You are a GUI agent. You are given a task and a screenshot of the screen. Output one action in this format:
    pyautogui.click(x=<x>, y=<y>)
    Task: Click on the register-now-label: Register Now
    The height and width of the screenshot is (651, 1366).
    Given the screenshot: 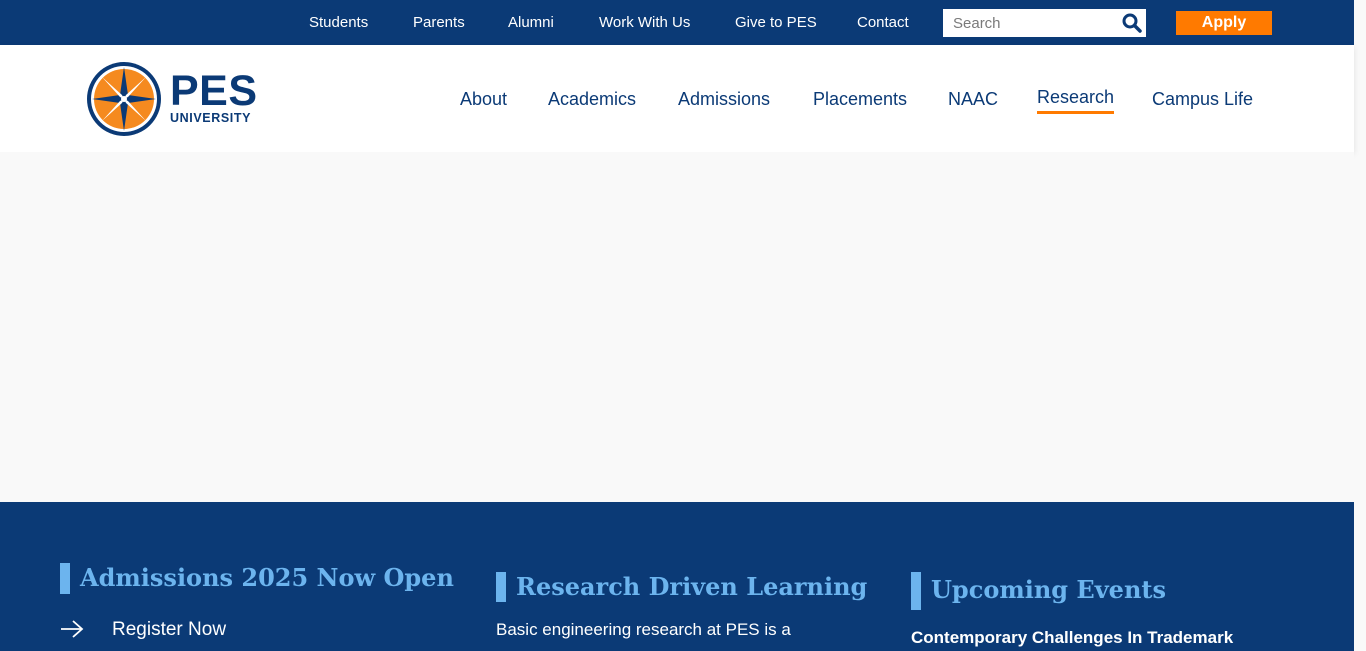 What is the action you would take?
    pyautogui.click(x=169, y=629)
    